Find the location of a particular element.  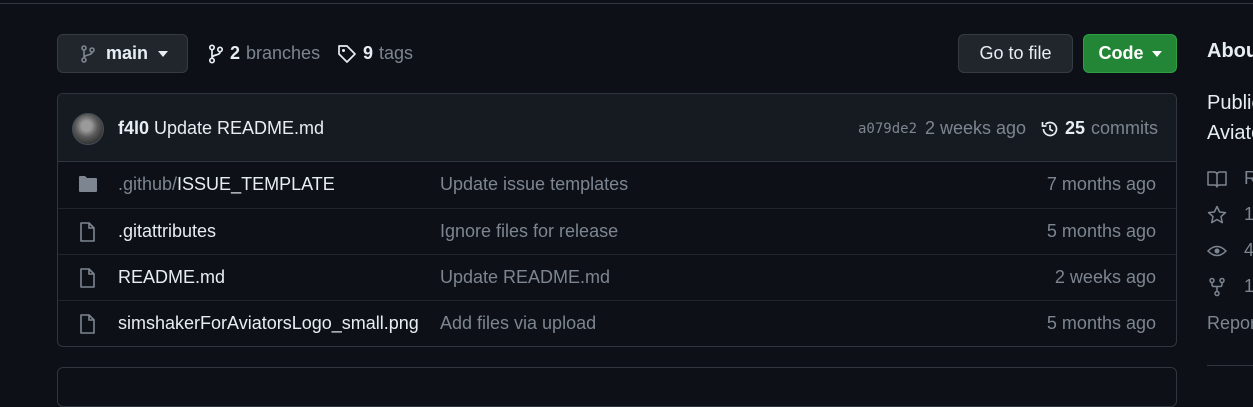

readme-link: Re is located at coordinates (1230, 178).